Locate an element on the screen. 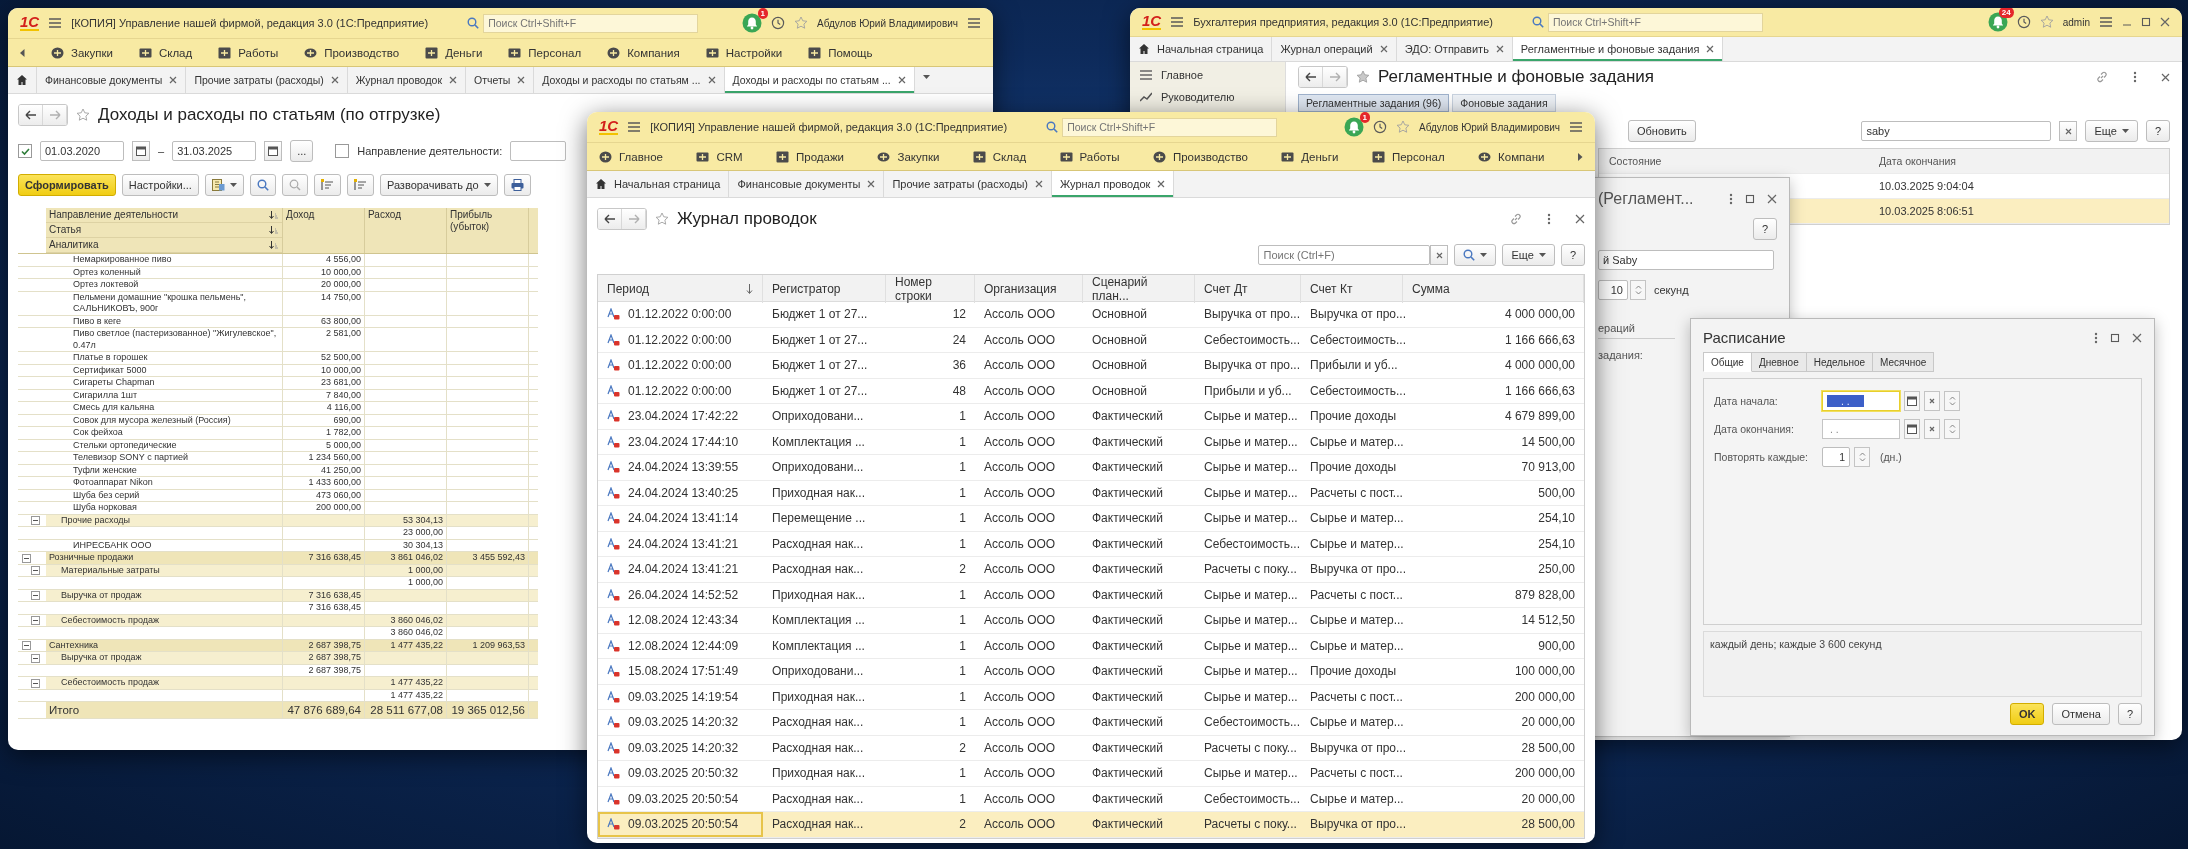 This screenshot has width=2188, height=849. filter-field is located at coordinates (538, 151).